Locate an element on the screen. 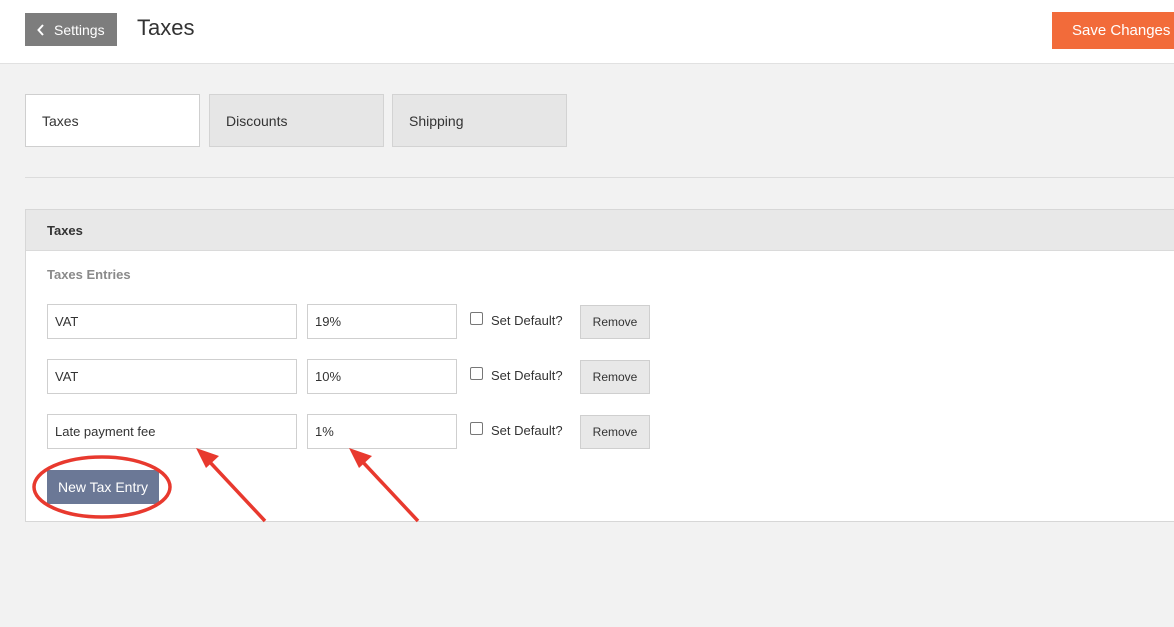 The height and width of the screenshot is (627, 1174). back-to-settings-button: Settings is located at coordinates (71, 29).